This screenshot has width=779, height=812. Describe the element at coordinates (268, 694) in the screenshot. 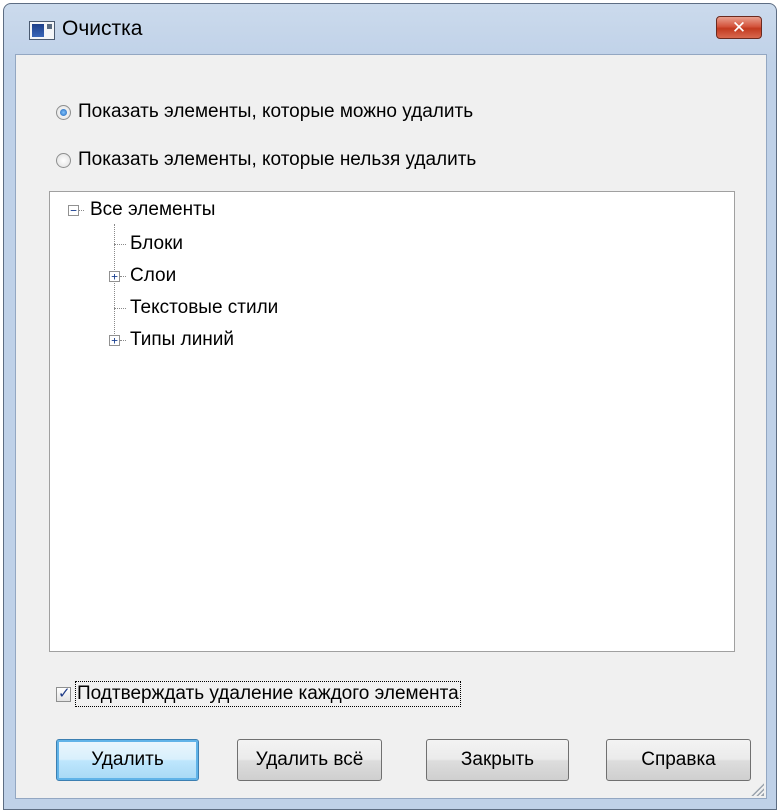

I see `confirm-each-label: Подтверждать удаление каждого элемента` at that location.